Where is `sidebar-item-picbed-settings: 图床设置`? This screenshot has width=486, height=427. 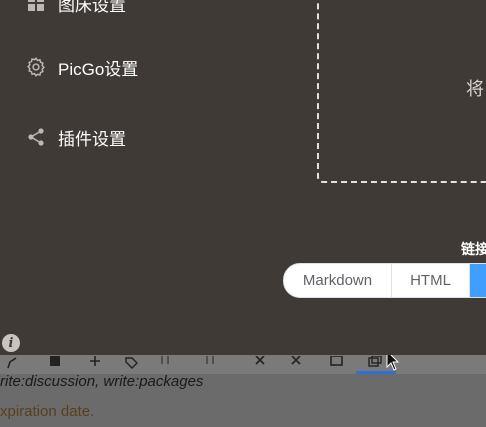 sidebar-item-picbed-settings: 图床设置 is located at coordinates (75, 9).